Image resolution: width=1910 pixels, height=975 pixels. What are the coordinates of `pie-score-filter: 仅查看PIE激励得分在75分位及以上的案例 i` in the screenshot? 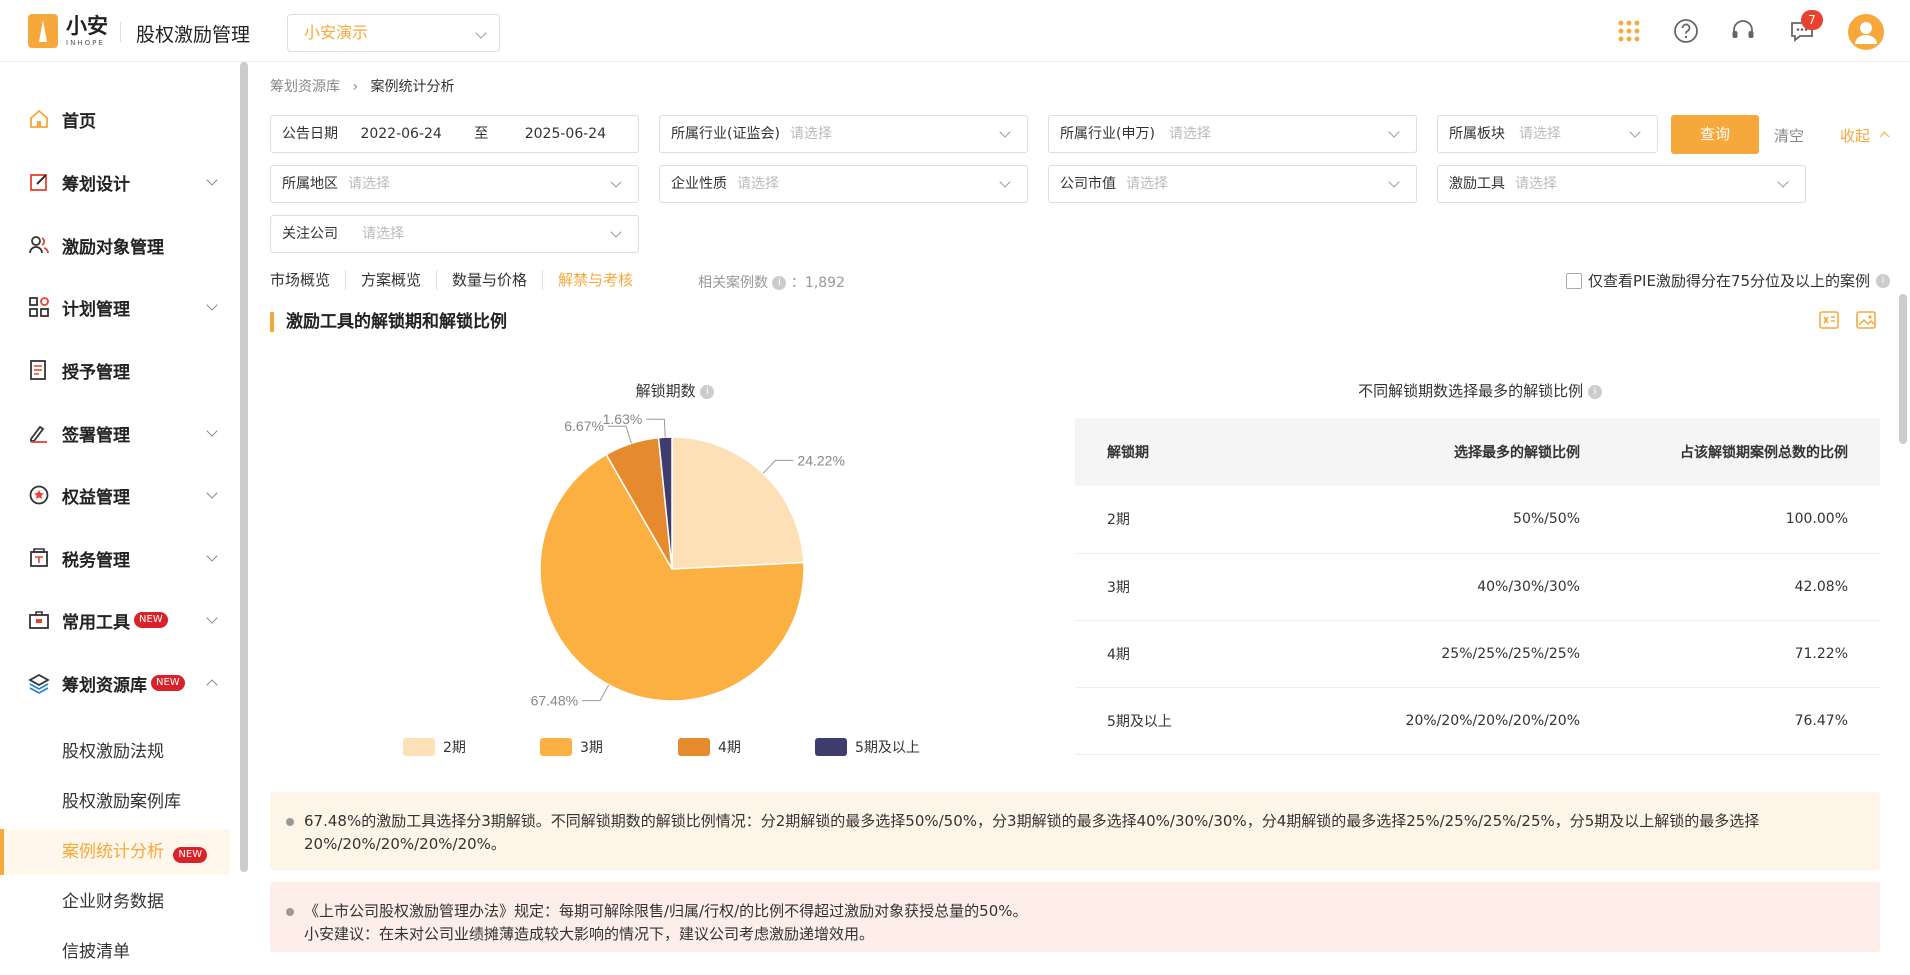 It's located at (1728, 280).